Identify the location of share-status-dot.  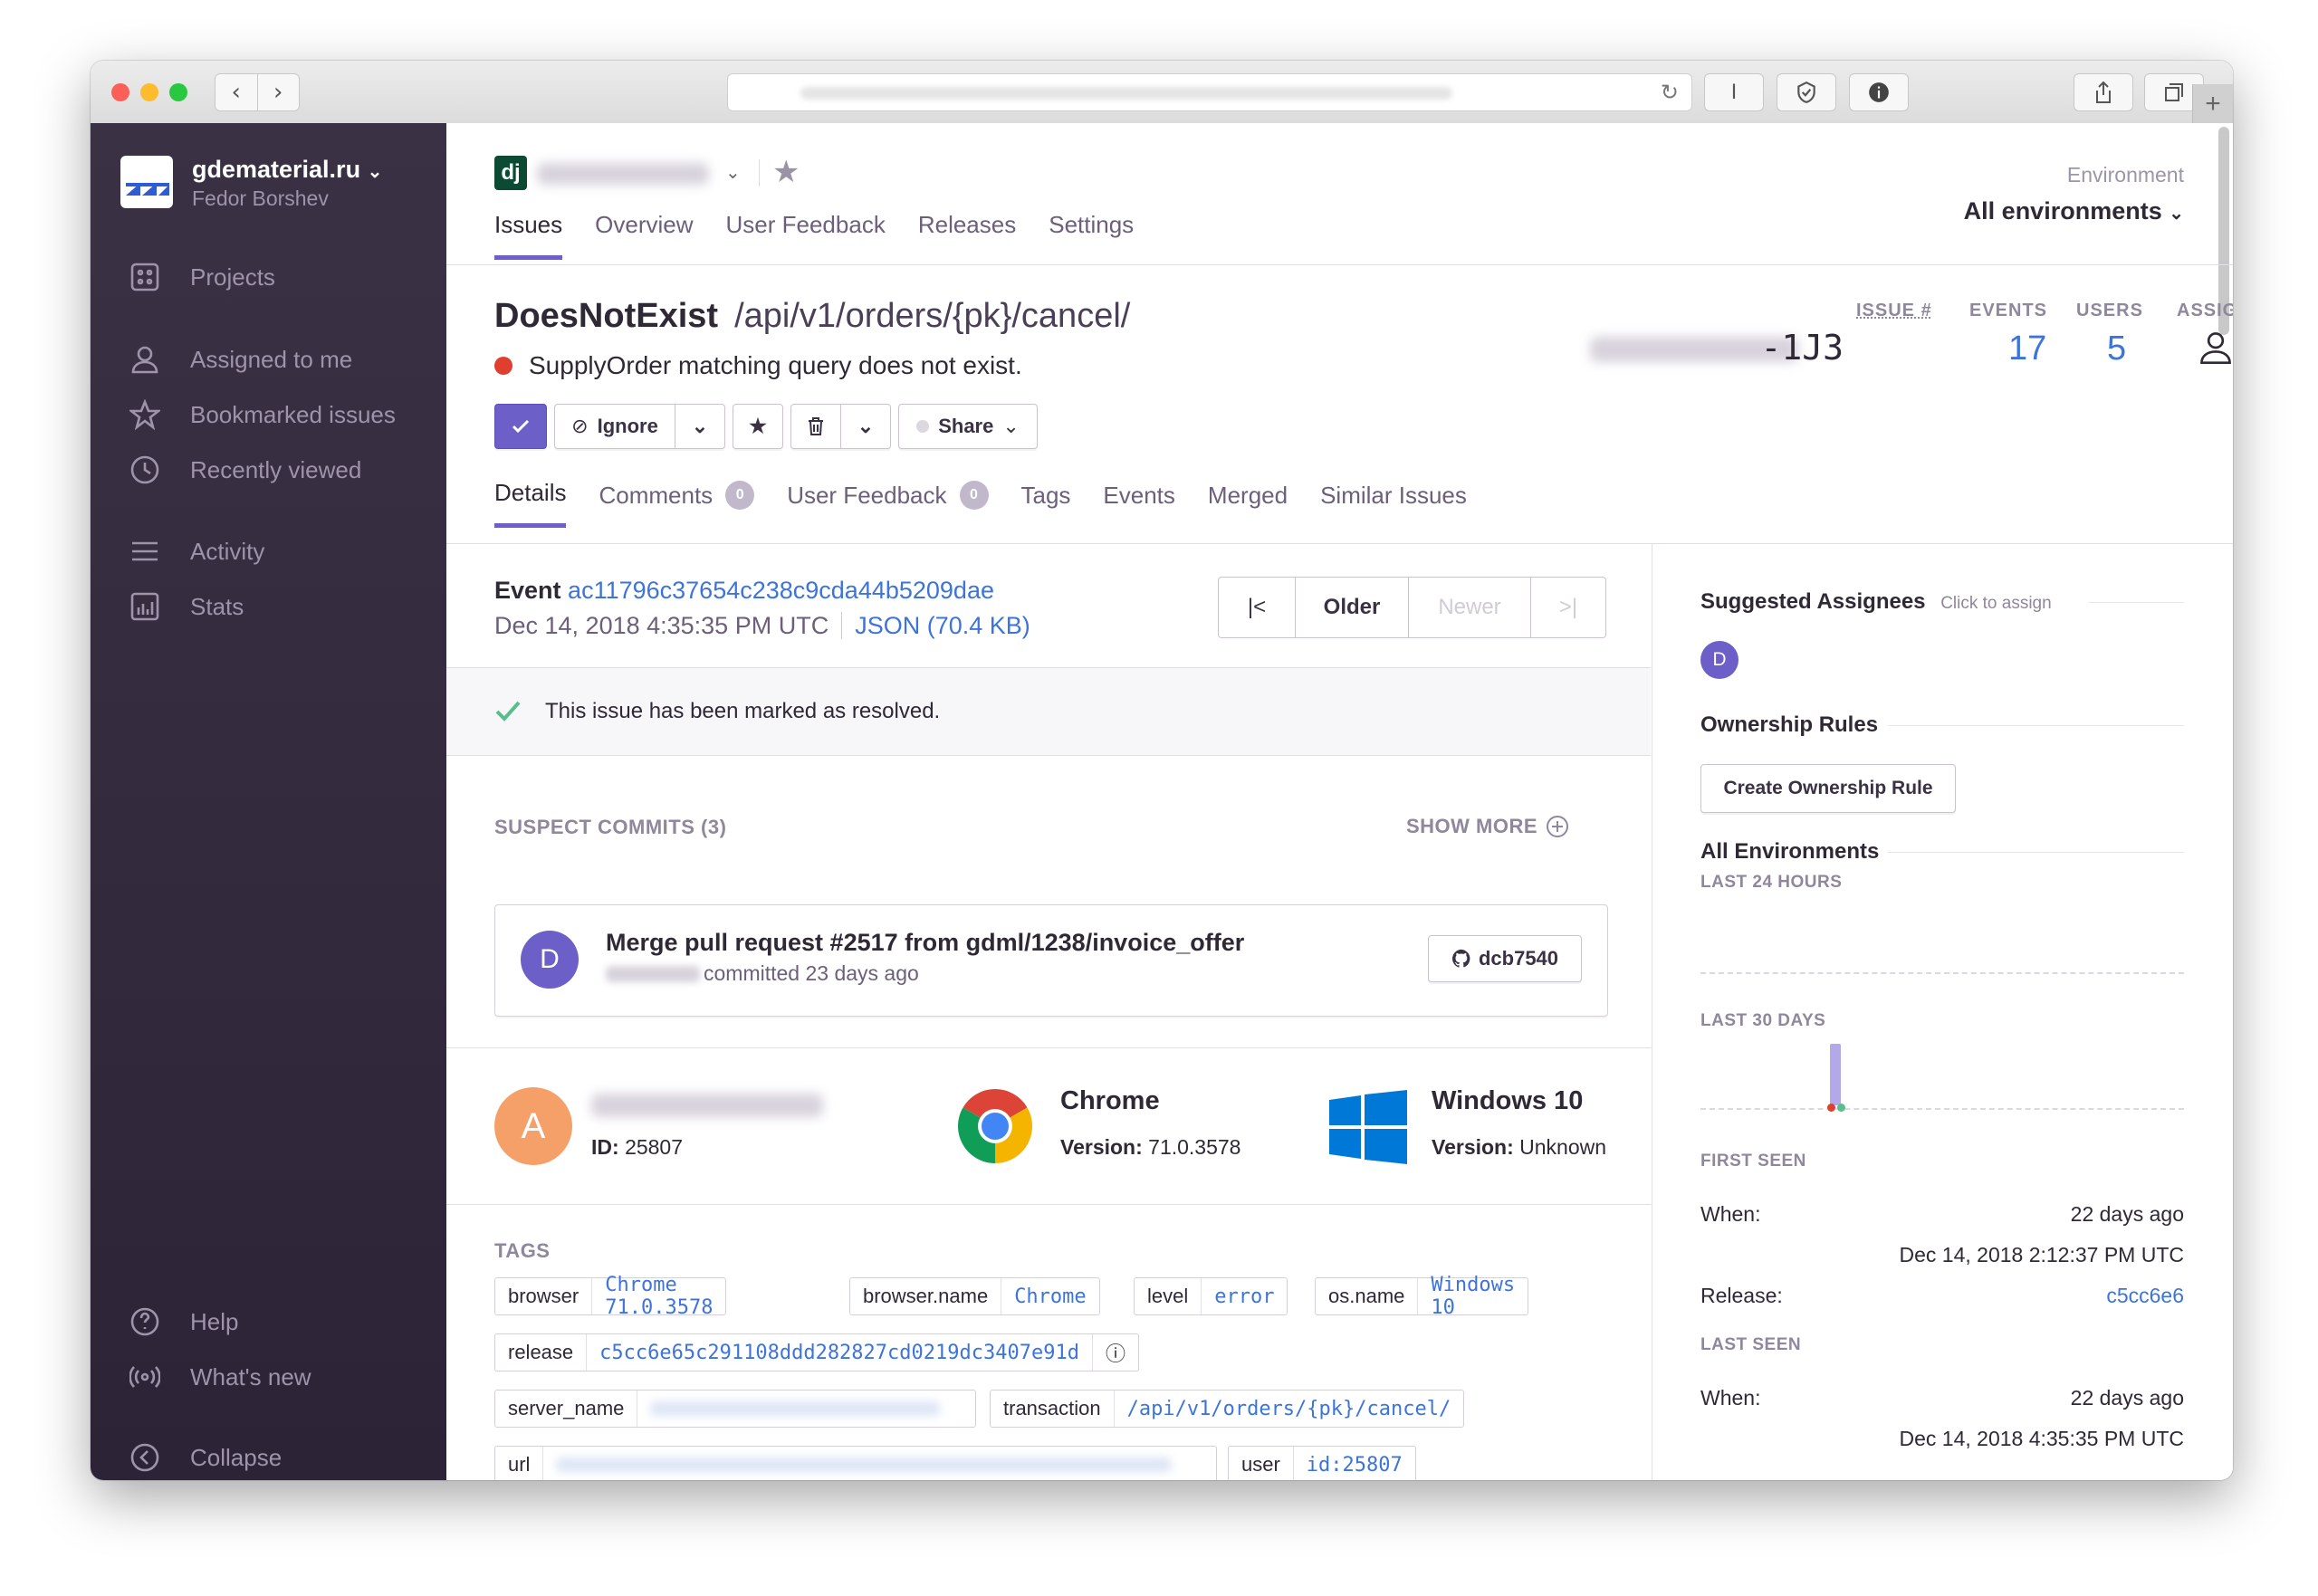
(923, 426).